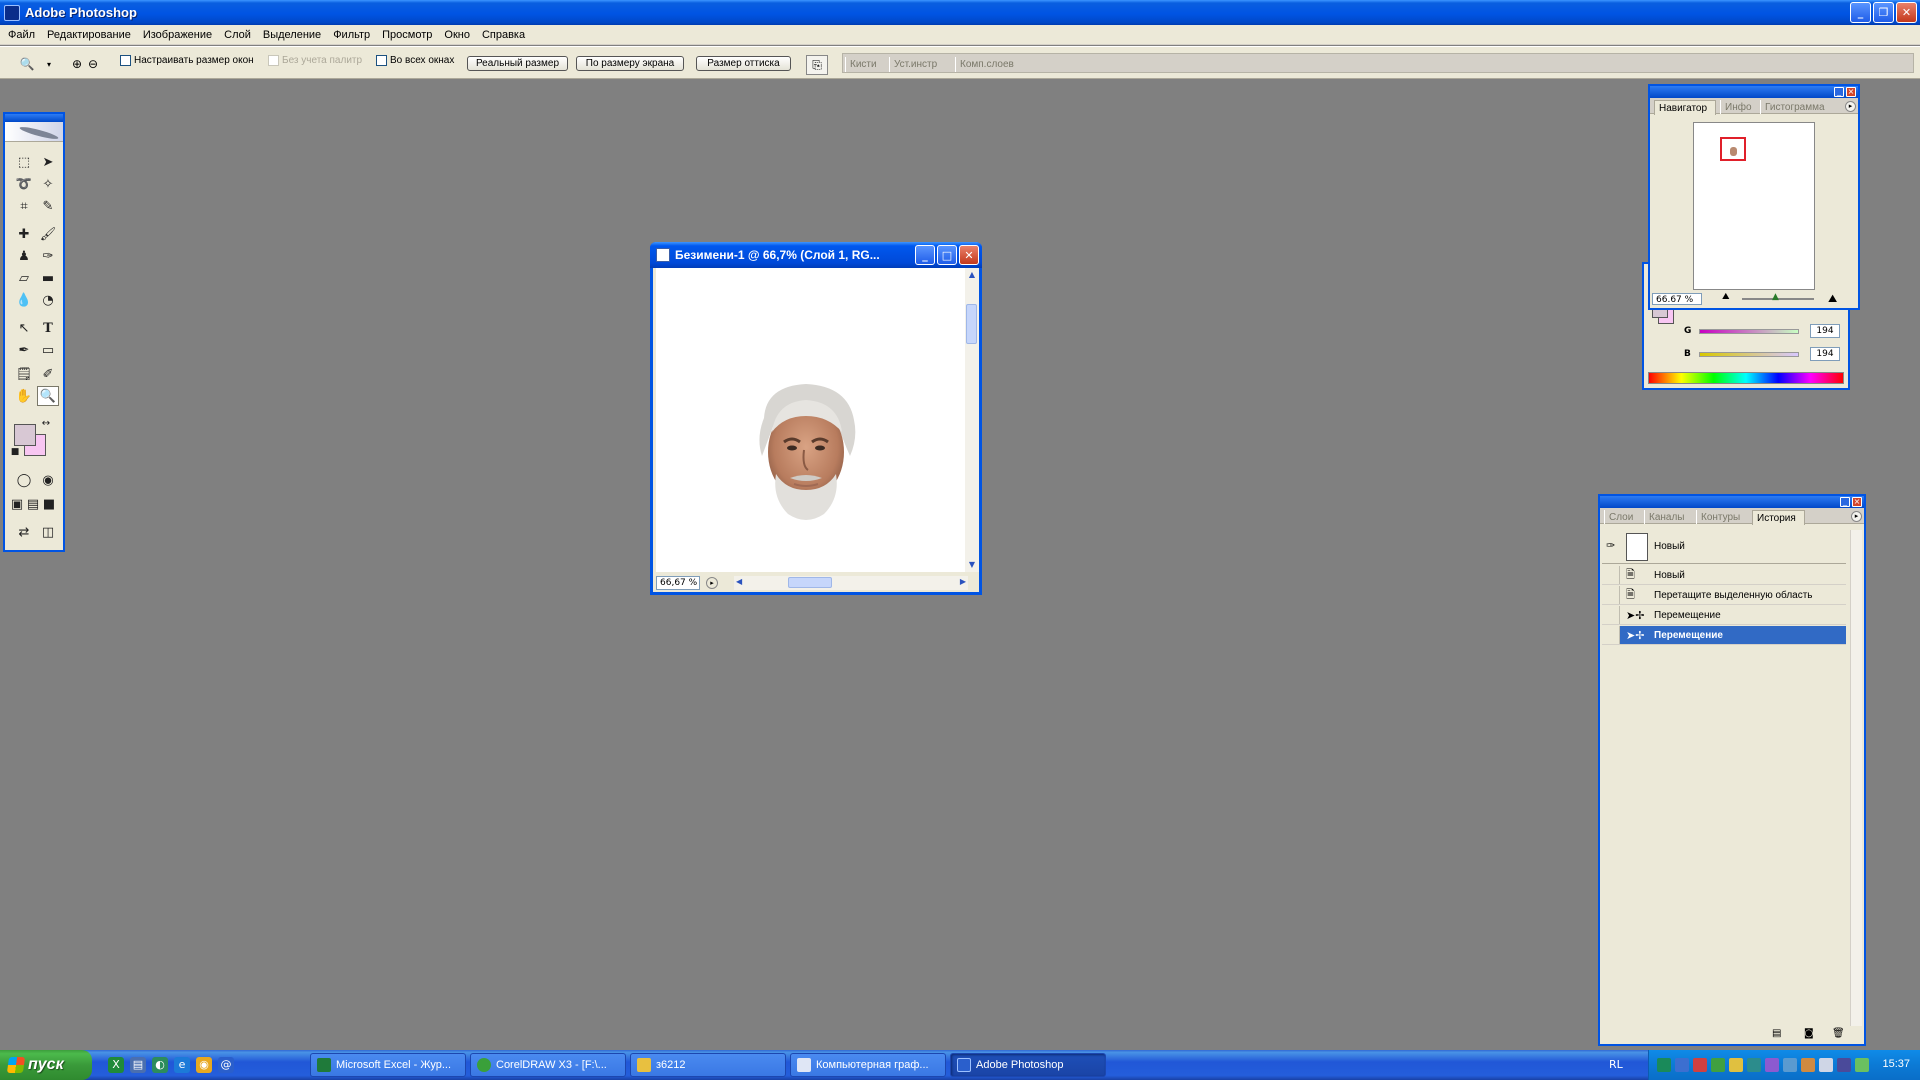 This screenshot has width=1920, height=1080. What do you see at coordinates (969, 255) in the screenshot?
I see `doc-close-button: ✕` at bounding box center [969, 255].